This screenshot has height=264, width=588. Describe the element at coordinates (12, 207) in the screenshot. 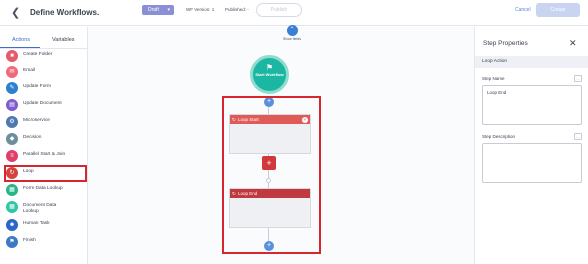

I see `document-lookup-icon: ▦` at that location.